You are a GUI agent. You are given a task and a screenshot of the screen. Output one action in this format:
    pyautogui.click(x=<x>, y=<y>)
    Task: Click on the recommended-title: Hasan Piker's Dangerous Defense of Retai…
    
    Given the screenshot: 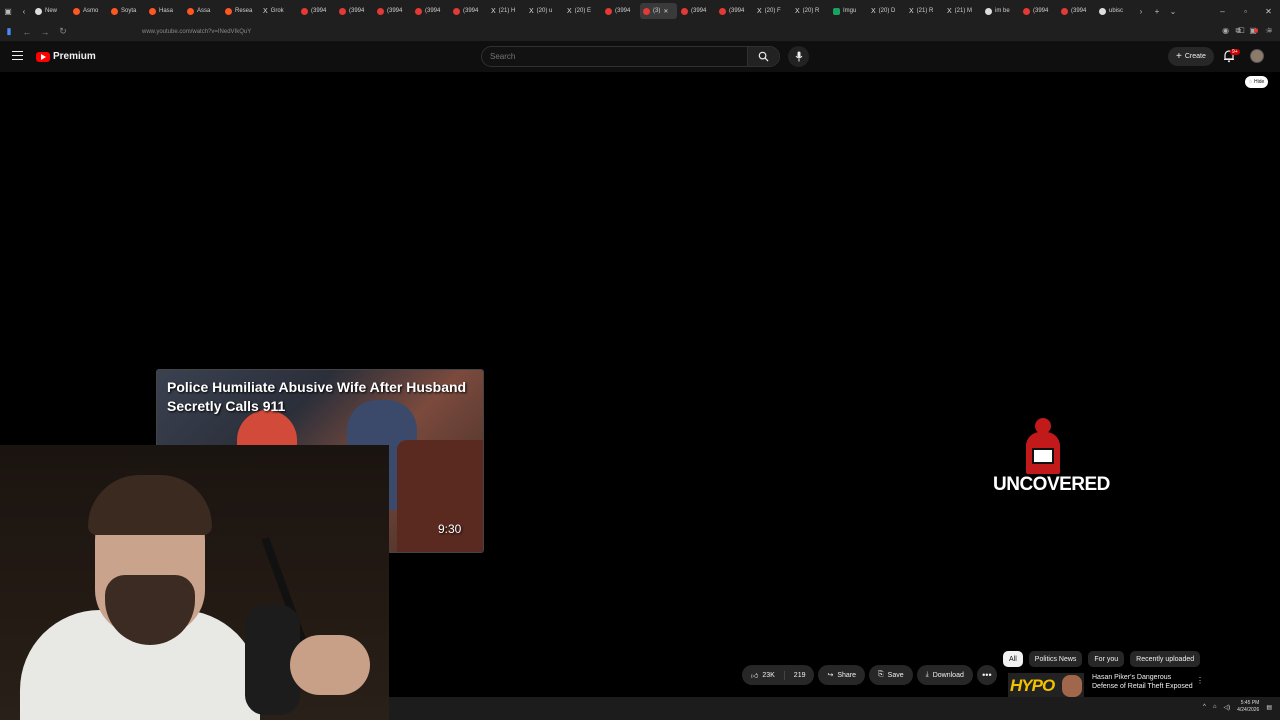 What is the action you would take?
    pyautogui.click(x=1144, y=685)
    